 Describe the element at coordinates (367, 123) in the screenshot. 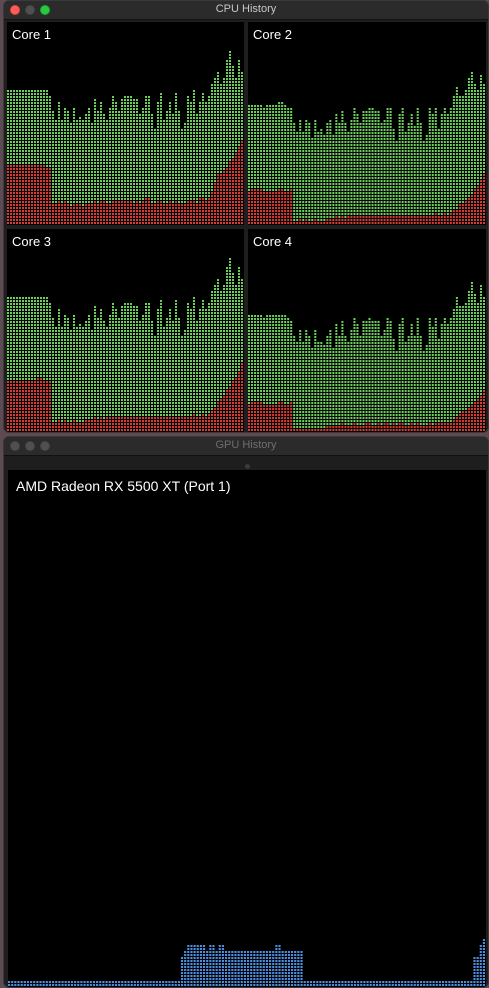

I see `core-2-graph: Core 2` at that location.